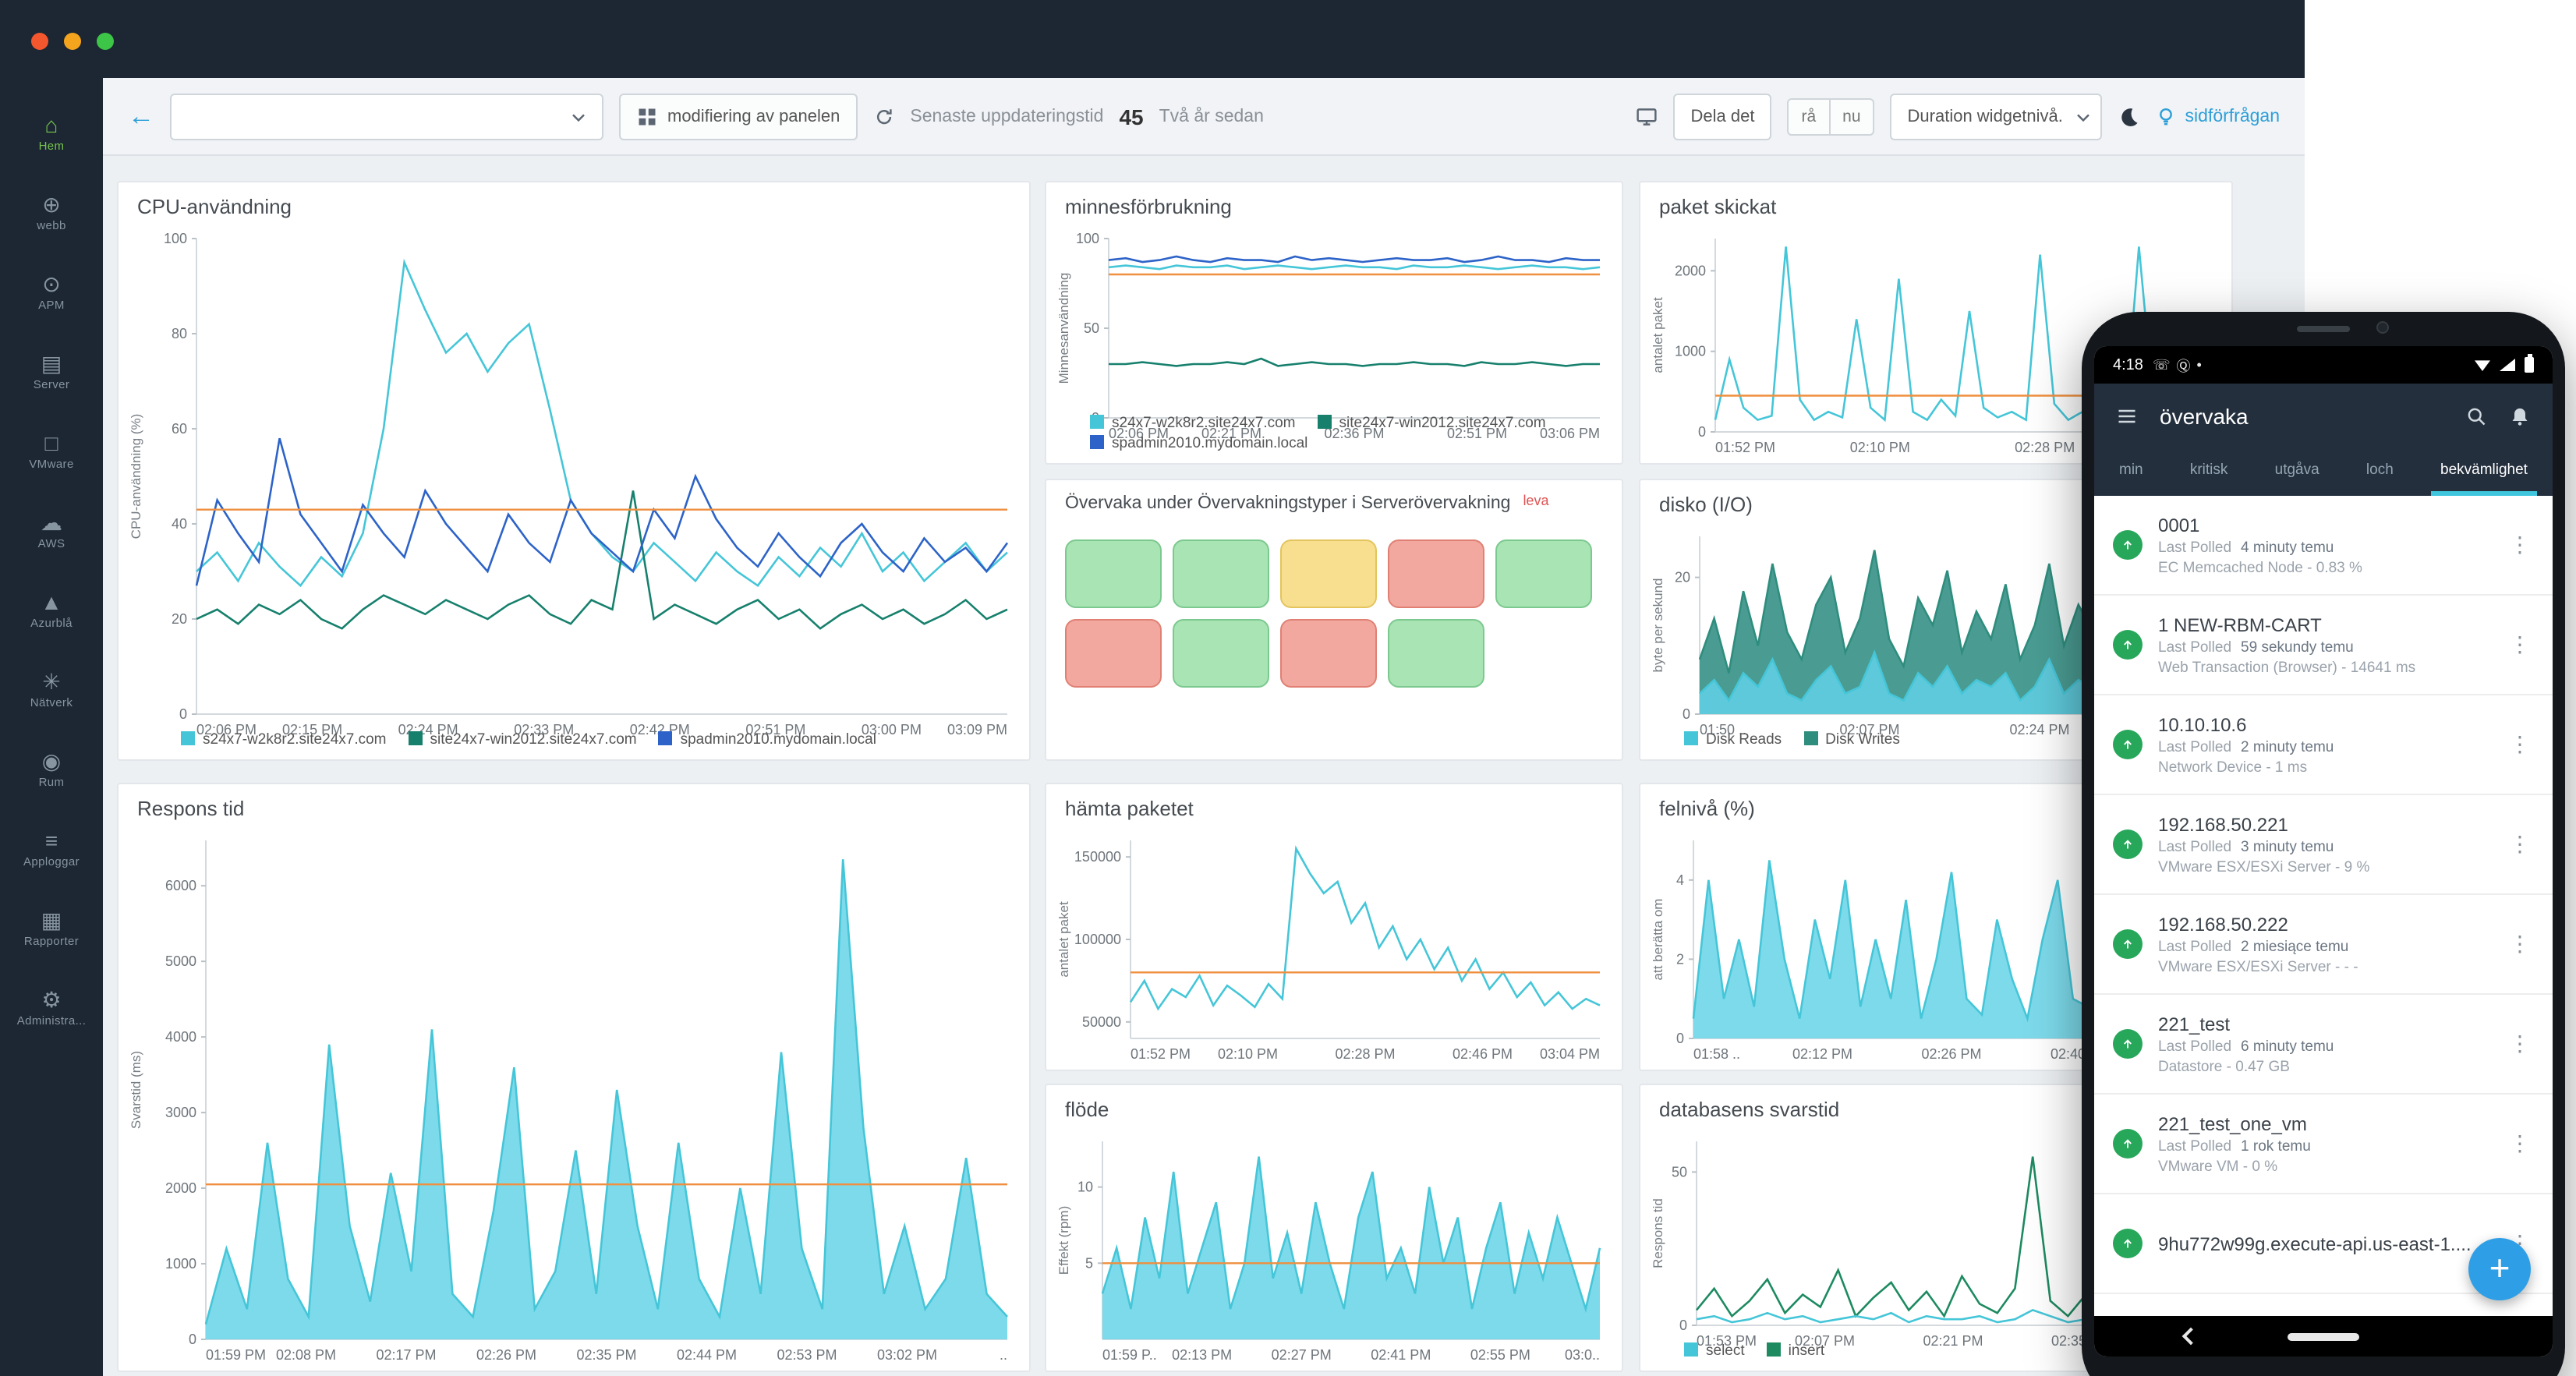 The width and height of the screenshot is (2576, 1376). What do you see at coordinates (1658, 335) in the screenshot?
I see `svg-text: antalet paket` at bounding box center [1658, 335].